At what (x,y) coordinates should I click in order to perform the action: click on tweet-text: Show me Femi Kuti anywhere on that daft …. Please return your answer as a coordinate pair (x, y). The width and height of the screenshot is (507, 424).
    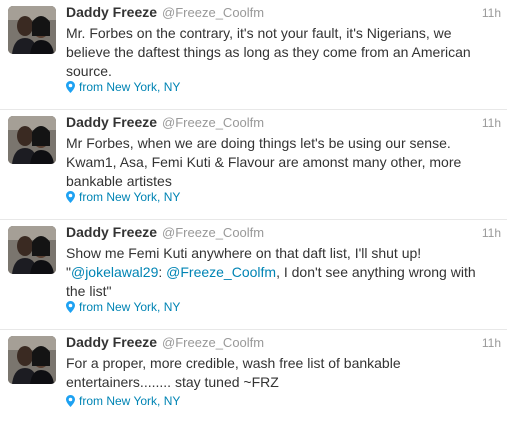
    Looking at the image, I should click on (282, 272).